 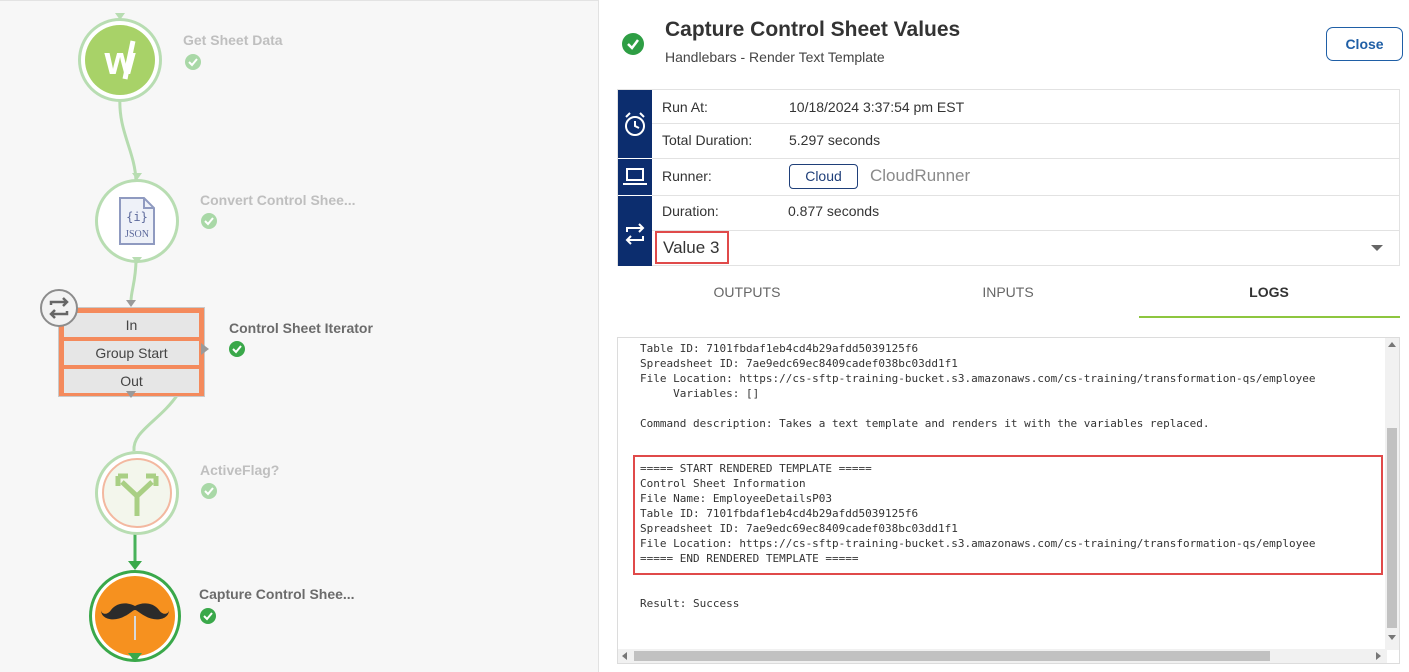 What do you see at coordinates (1364, 44) in the screenshot?
I see `close-button: Close` at bounding box center [1364, 44].